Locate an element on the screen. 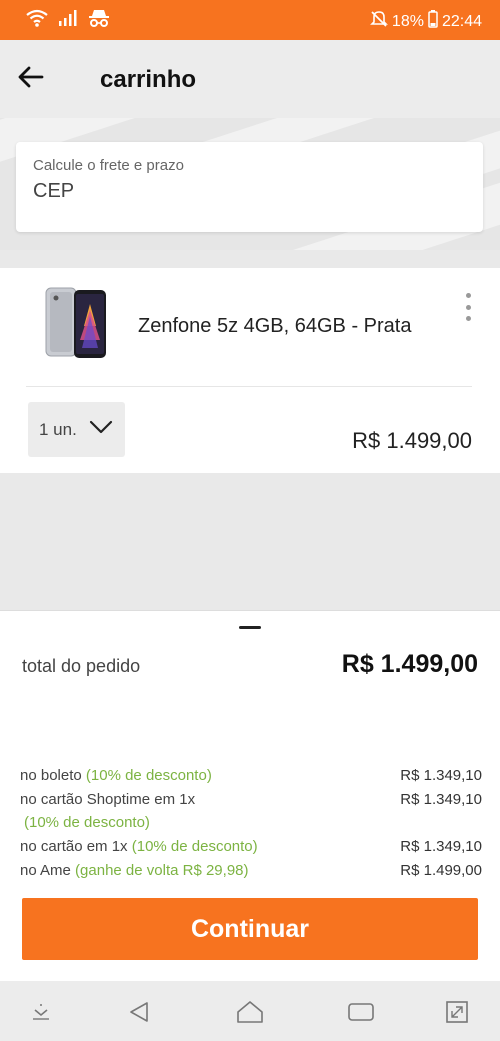  back-triangle-icon is located at coordinates (139, 1012).